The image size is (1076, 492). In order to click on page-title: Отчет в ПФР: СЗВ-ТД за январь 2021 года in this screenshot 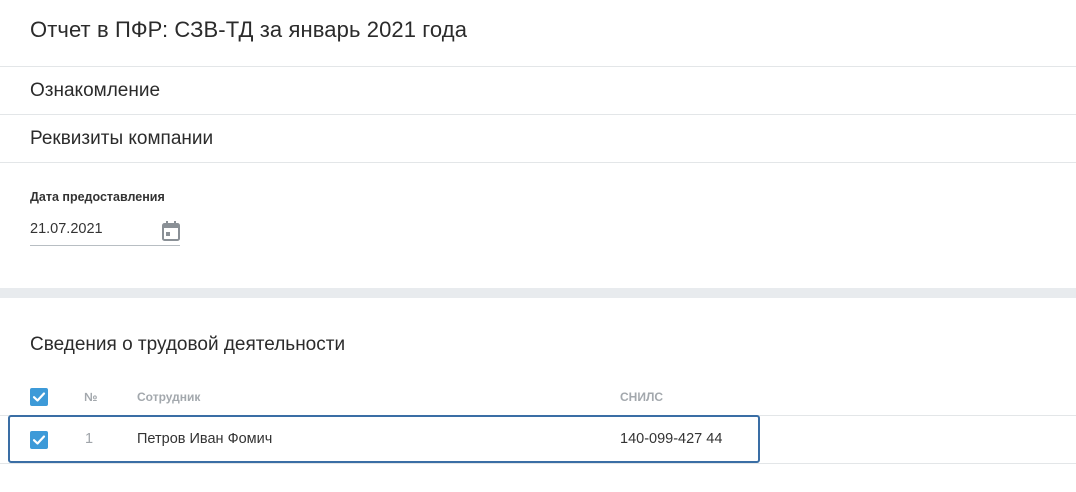, I will do `click(249, 29)`.